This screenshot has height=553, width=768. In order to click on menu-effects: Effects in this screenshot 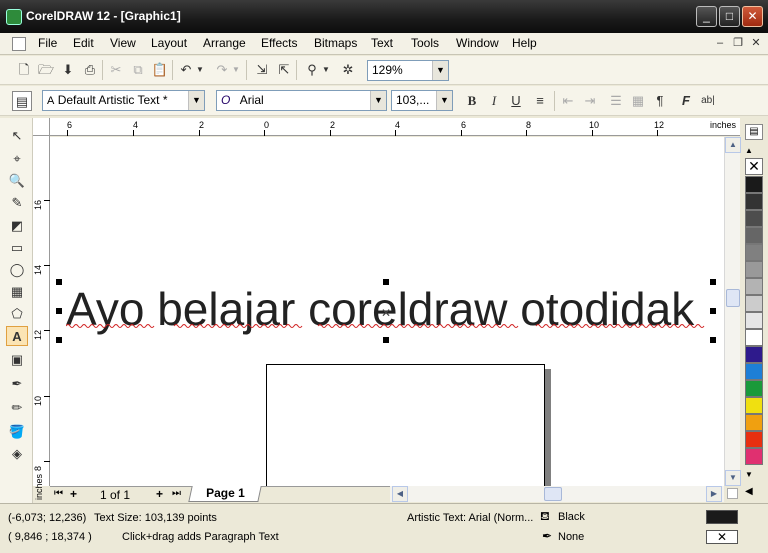, I will do `click(279, 43)`.